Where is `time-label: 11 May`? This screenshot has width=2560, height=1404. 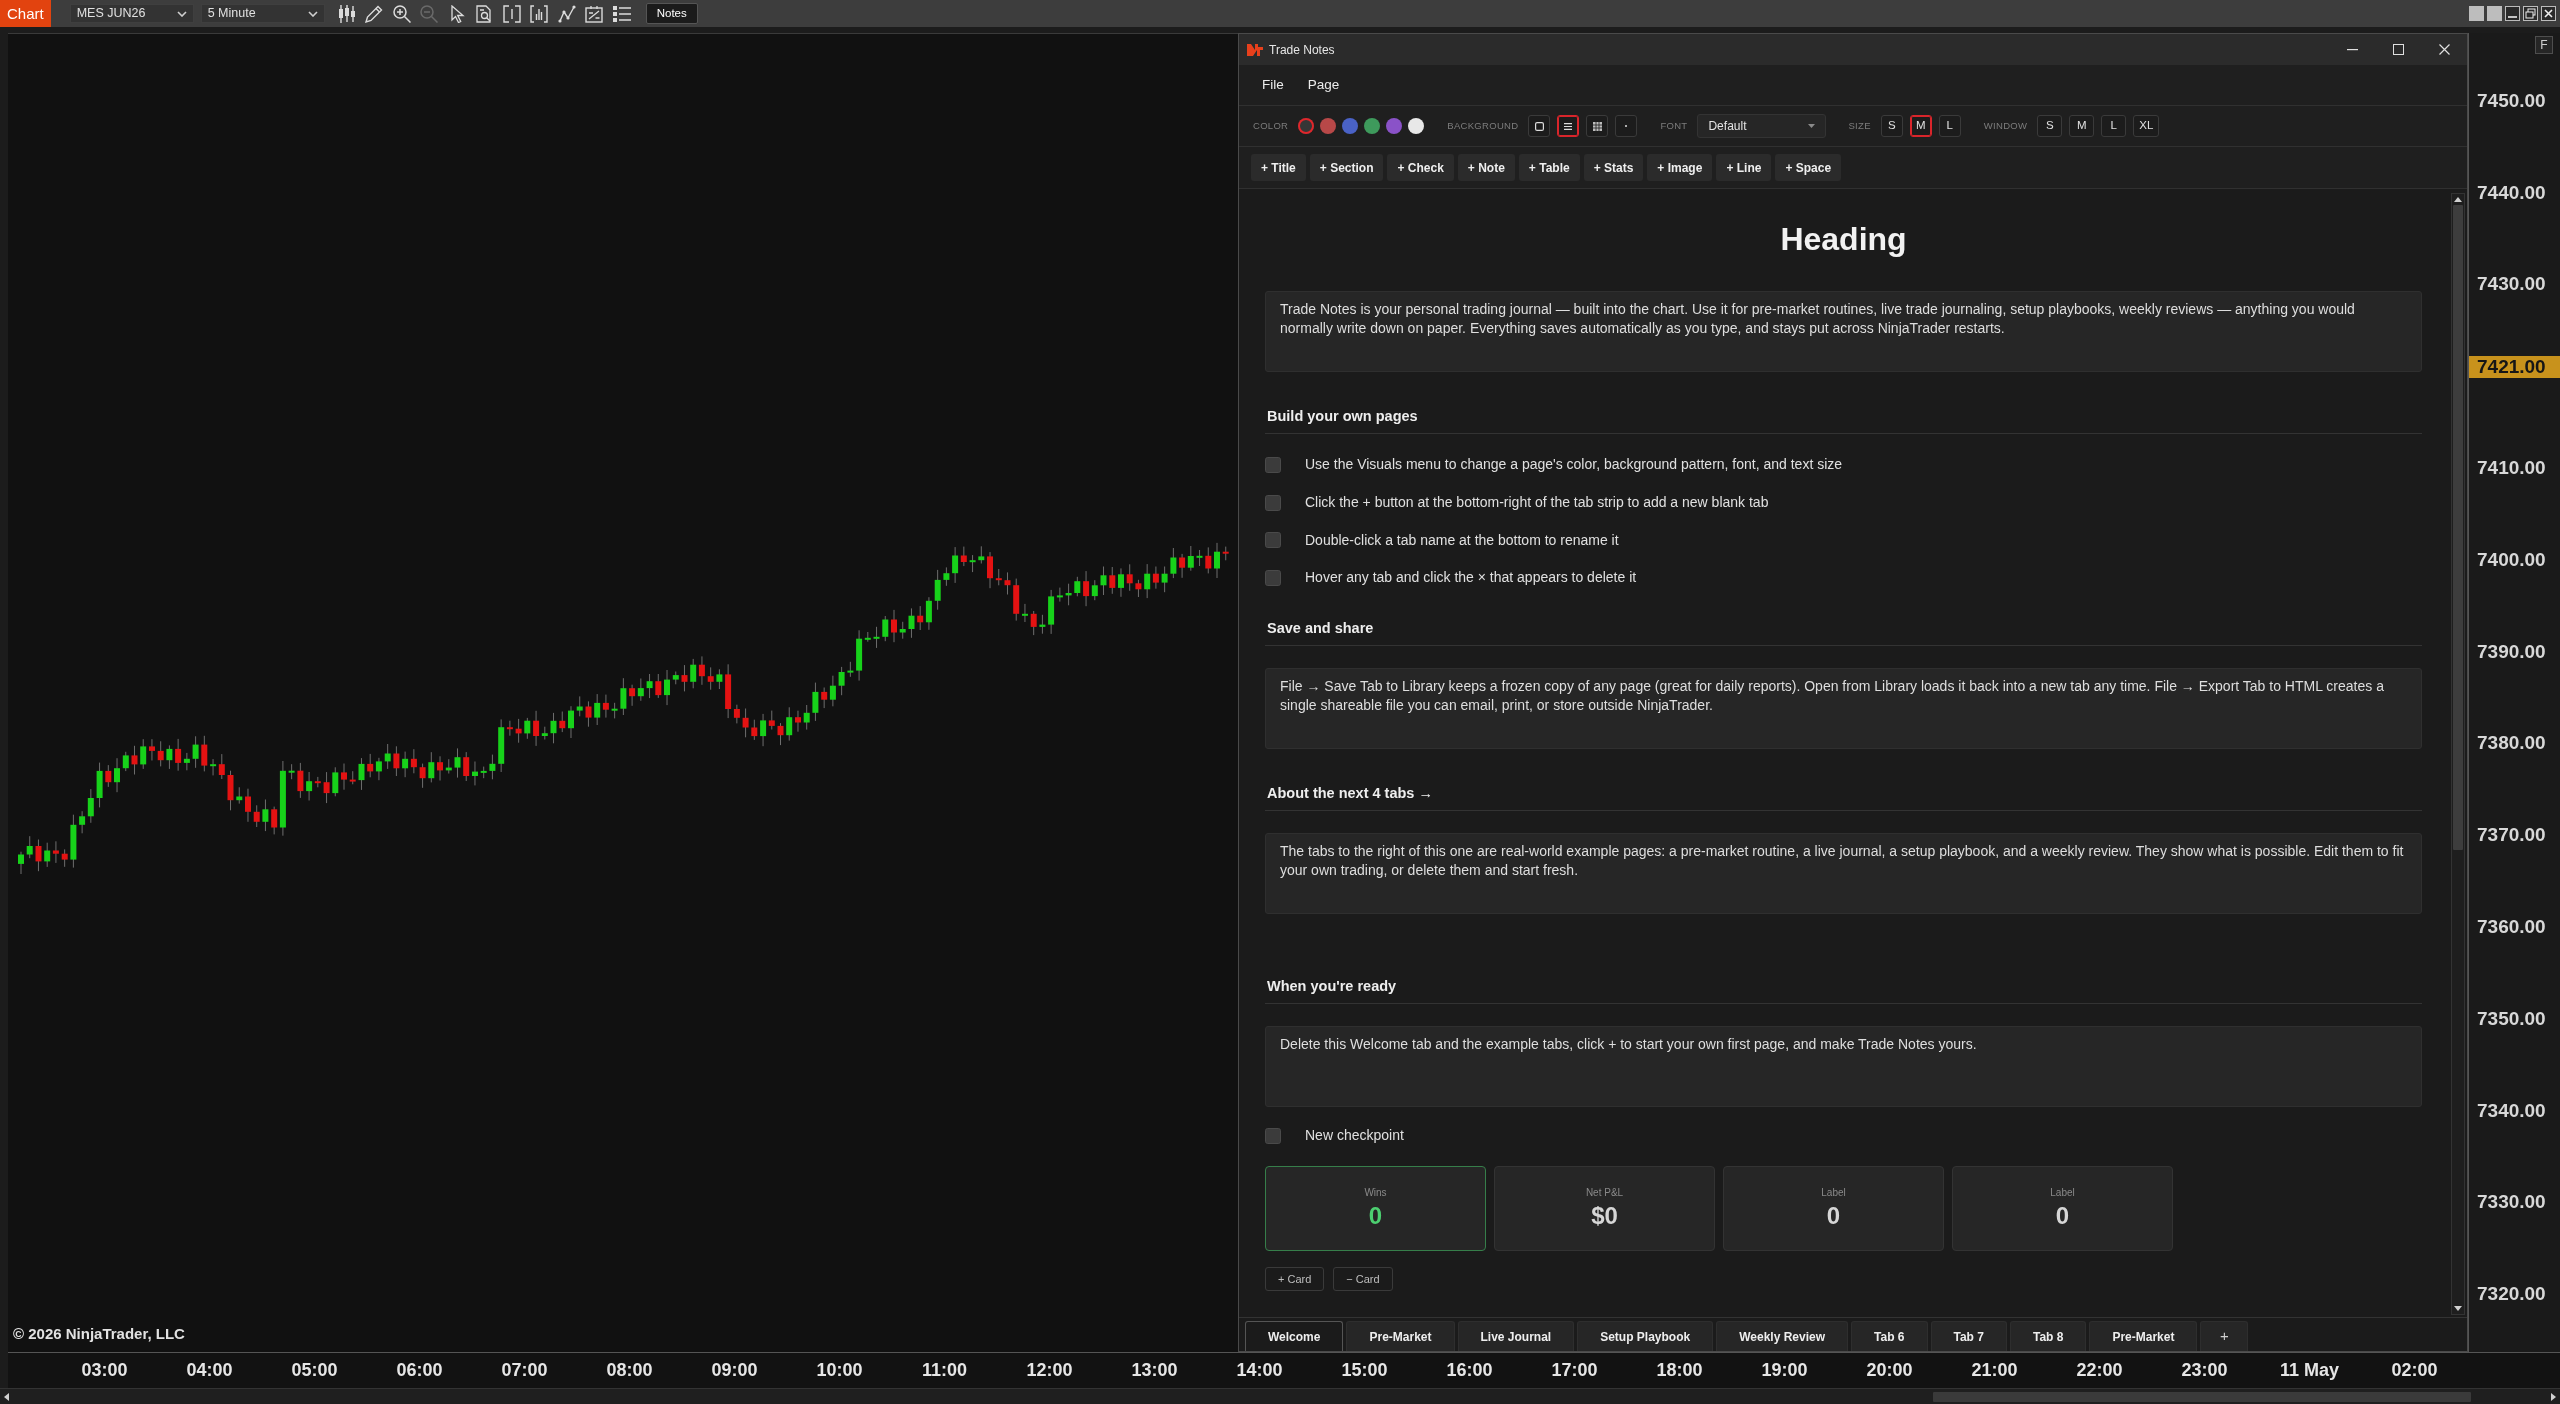 time-label: 11 May is located at coordinates (2309, 1370).